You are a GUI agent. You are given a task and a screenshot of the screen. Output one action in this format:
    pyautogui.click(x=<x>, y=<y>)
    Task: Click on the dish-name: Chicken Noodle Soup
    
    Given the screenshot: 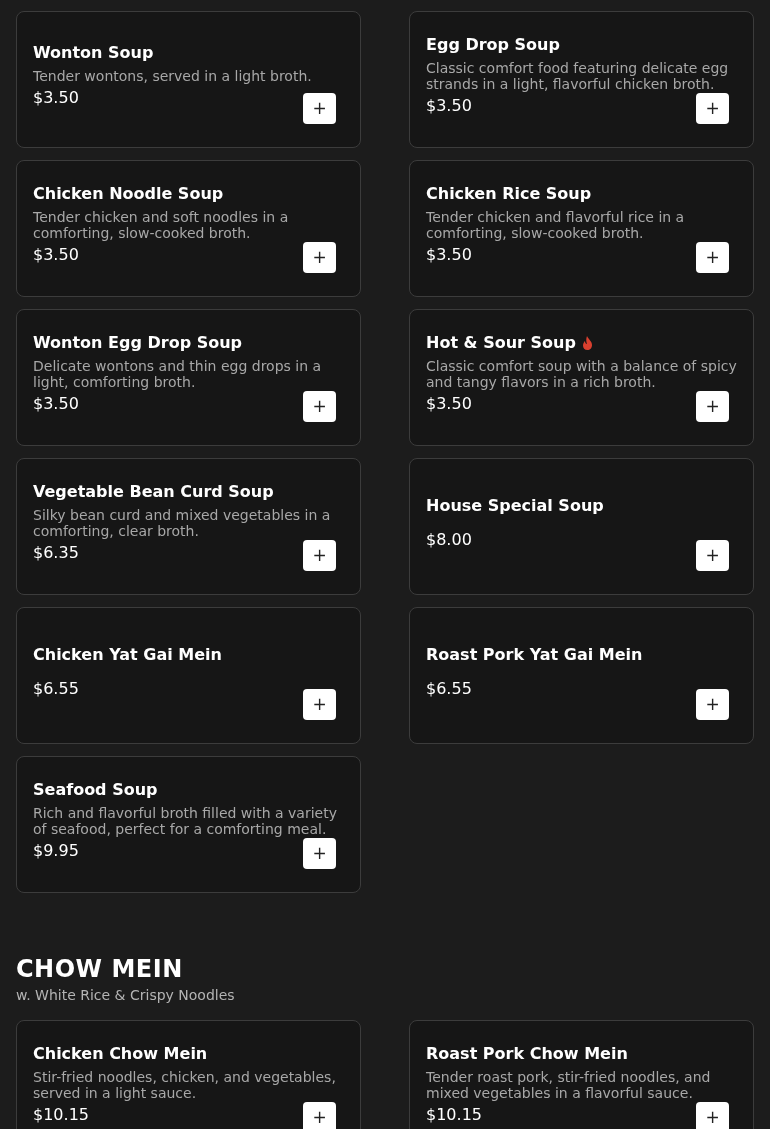 What is the action you would take?
    pyautogui.click(x=128, y=194)
    